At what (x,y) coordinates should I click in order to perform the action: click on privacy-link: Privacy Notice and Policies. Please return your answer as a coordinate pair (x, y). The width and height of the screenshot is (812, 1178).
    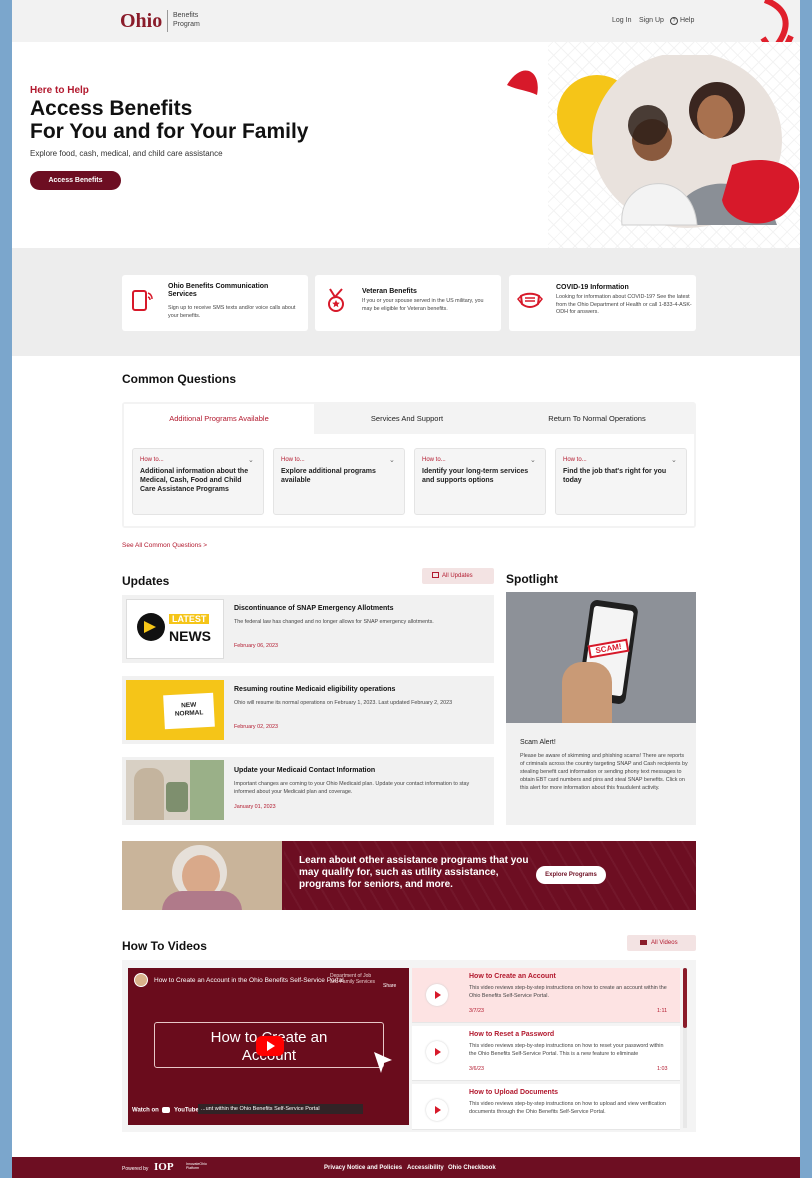
    Looking at the image, I should click on (363, 1168).